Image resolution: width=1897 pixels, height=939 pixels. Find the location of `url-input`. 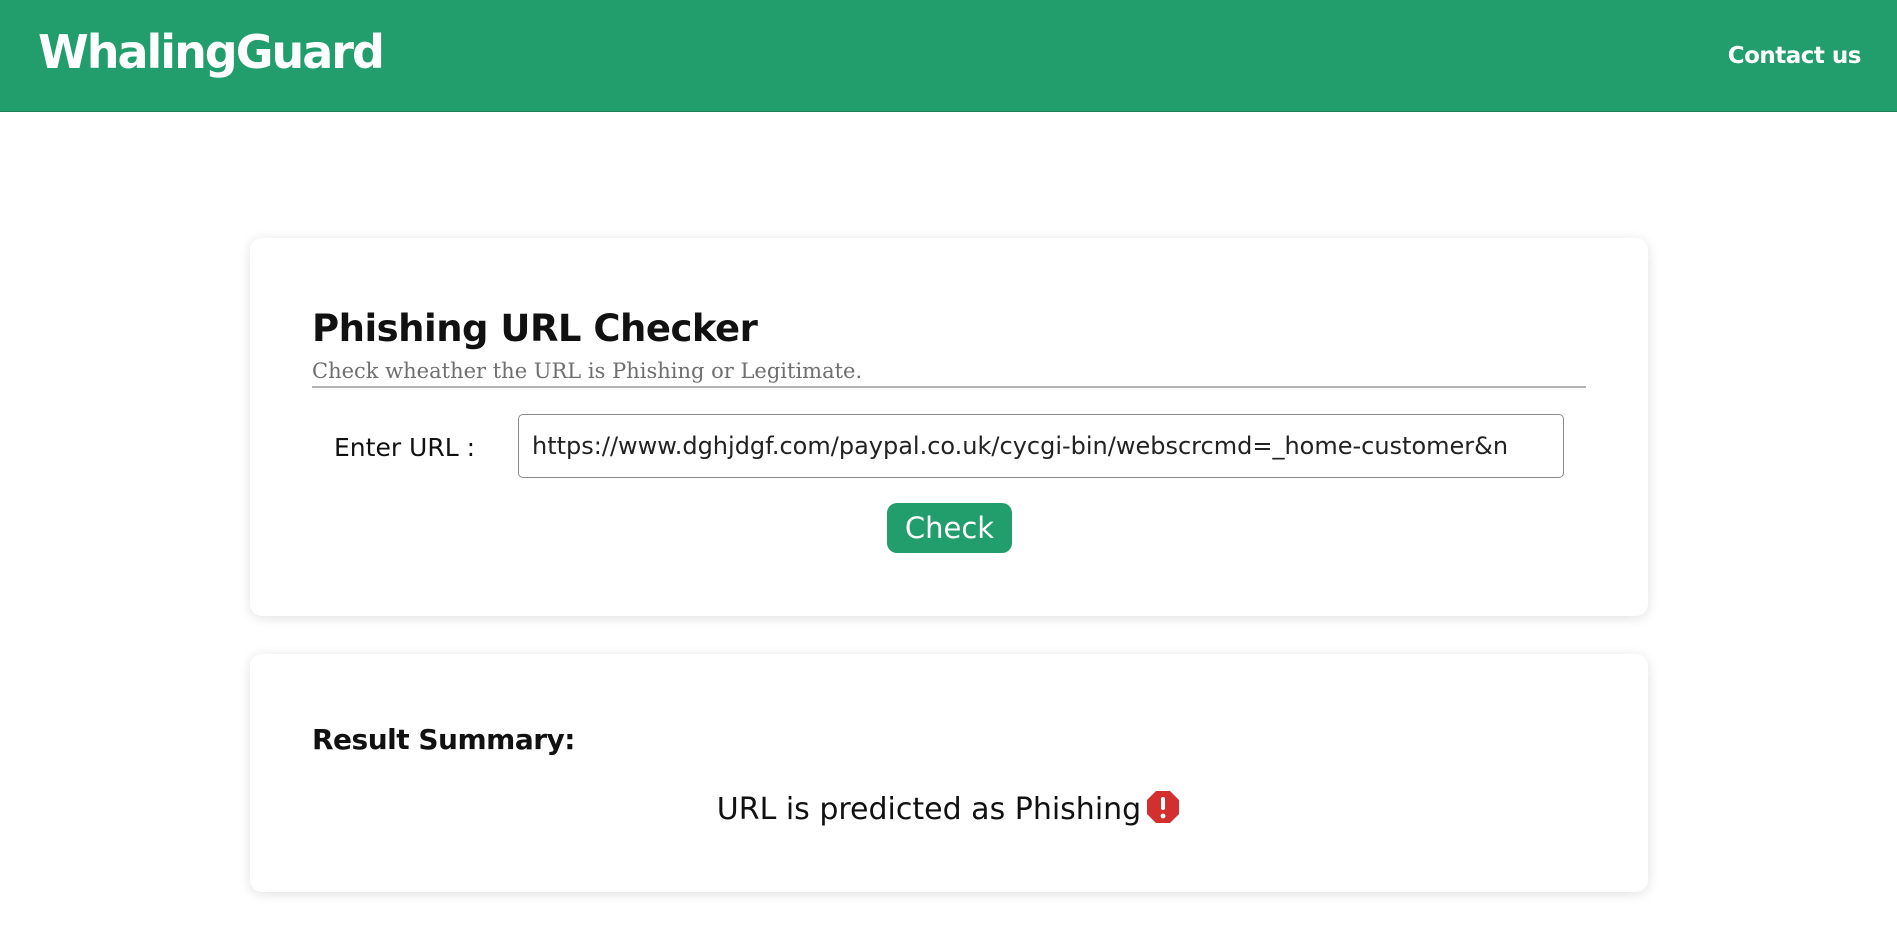

url-input is located at coordinates (1041, 446).